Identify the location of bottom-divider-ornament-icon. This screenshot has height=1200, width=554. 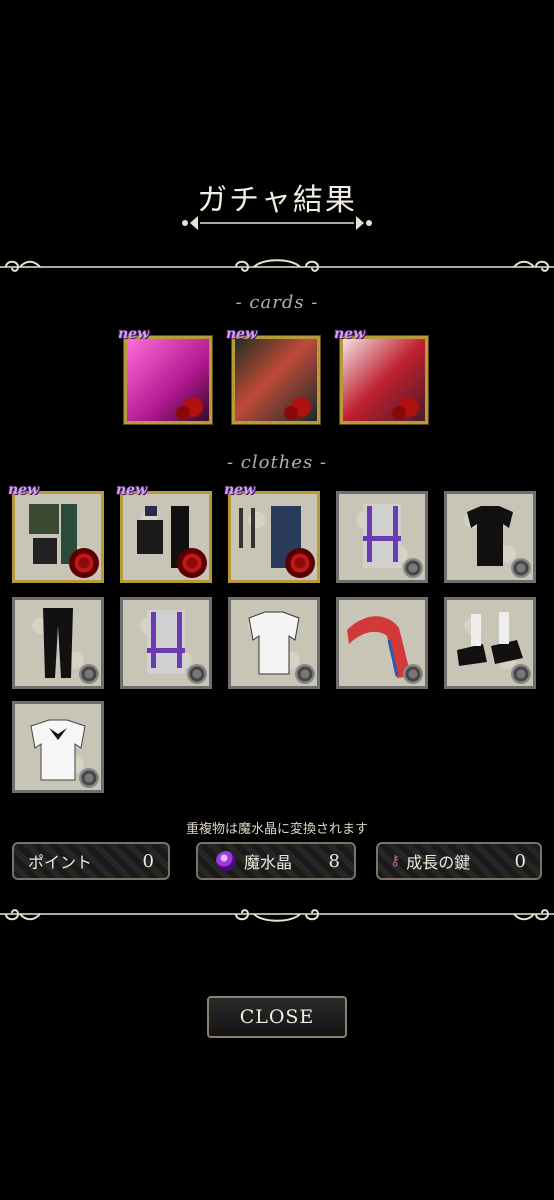
(277, 915).